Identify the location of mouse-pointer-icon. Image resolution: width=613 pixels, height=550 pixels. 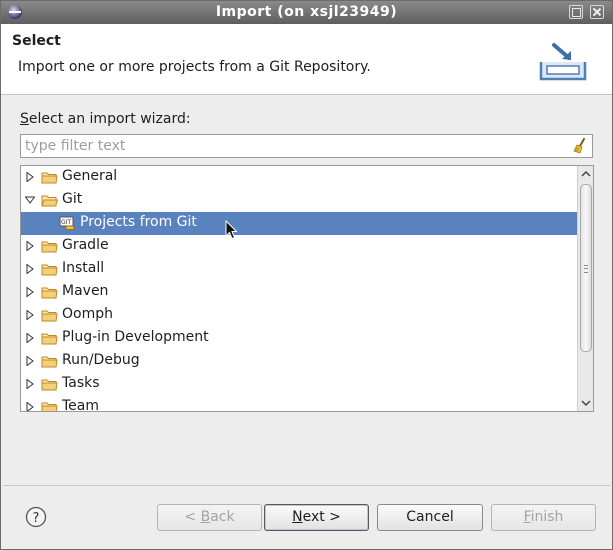
(231, 230).